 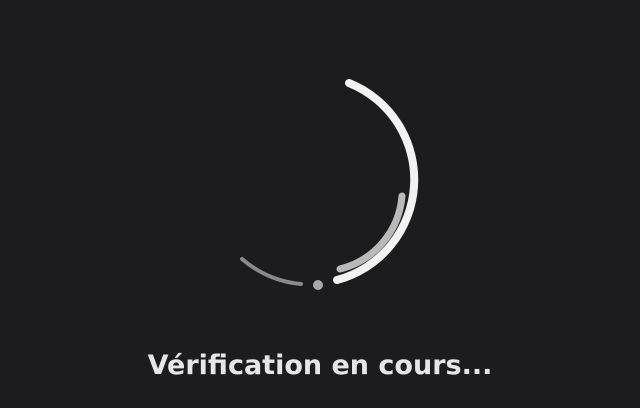 What do you see at coordinates (318, 285) in the screenshot?
I see `spinner-dot` at bounding box center [318, 285].